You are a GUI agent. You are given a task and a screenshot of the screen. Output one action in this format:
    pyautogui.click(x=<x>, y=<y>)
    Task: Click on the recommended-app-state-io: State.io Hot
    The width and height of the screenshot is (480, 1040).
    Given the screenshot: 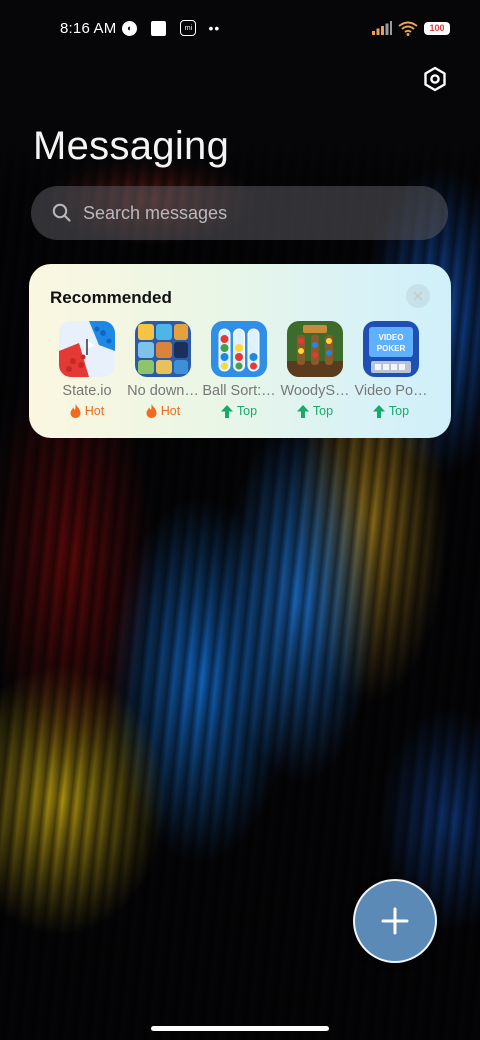 What is the action you would take?
    pyautogui.click(x=87, y=376)
    